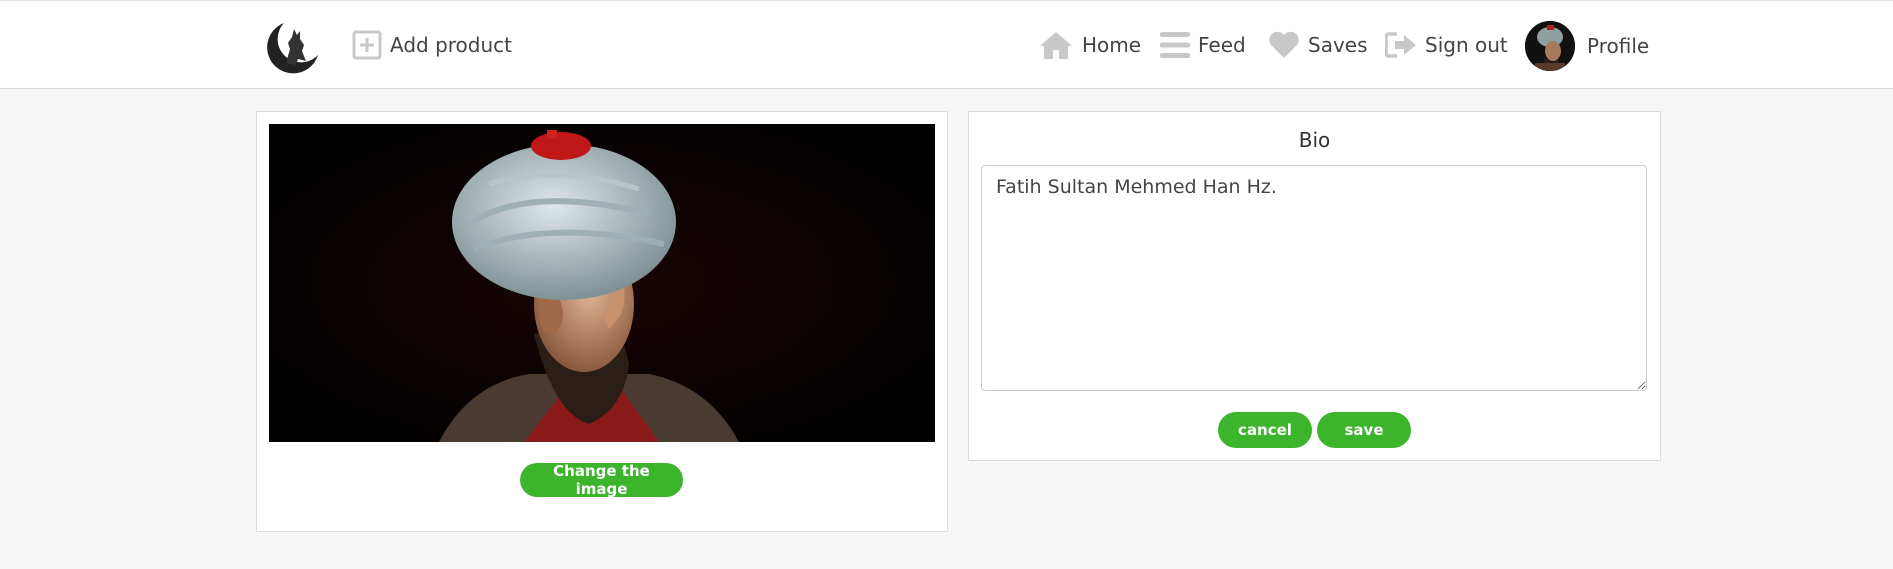  I want to click on nav-feed-label: Feed, so click(1222, 45).